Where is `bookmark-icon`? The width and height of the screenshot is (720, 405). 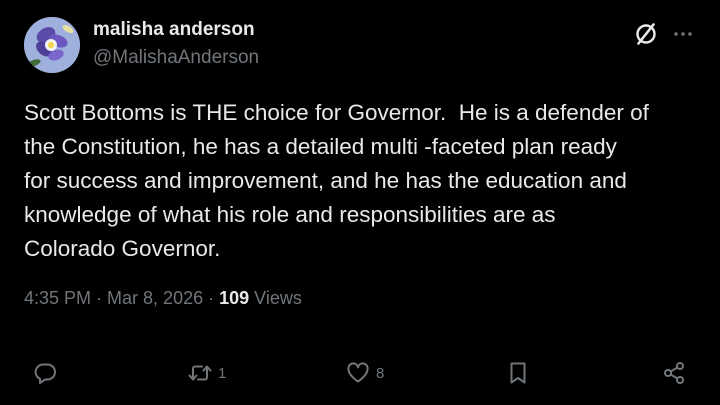
bookmark-icon is located at coordinates (518, 373).